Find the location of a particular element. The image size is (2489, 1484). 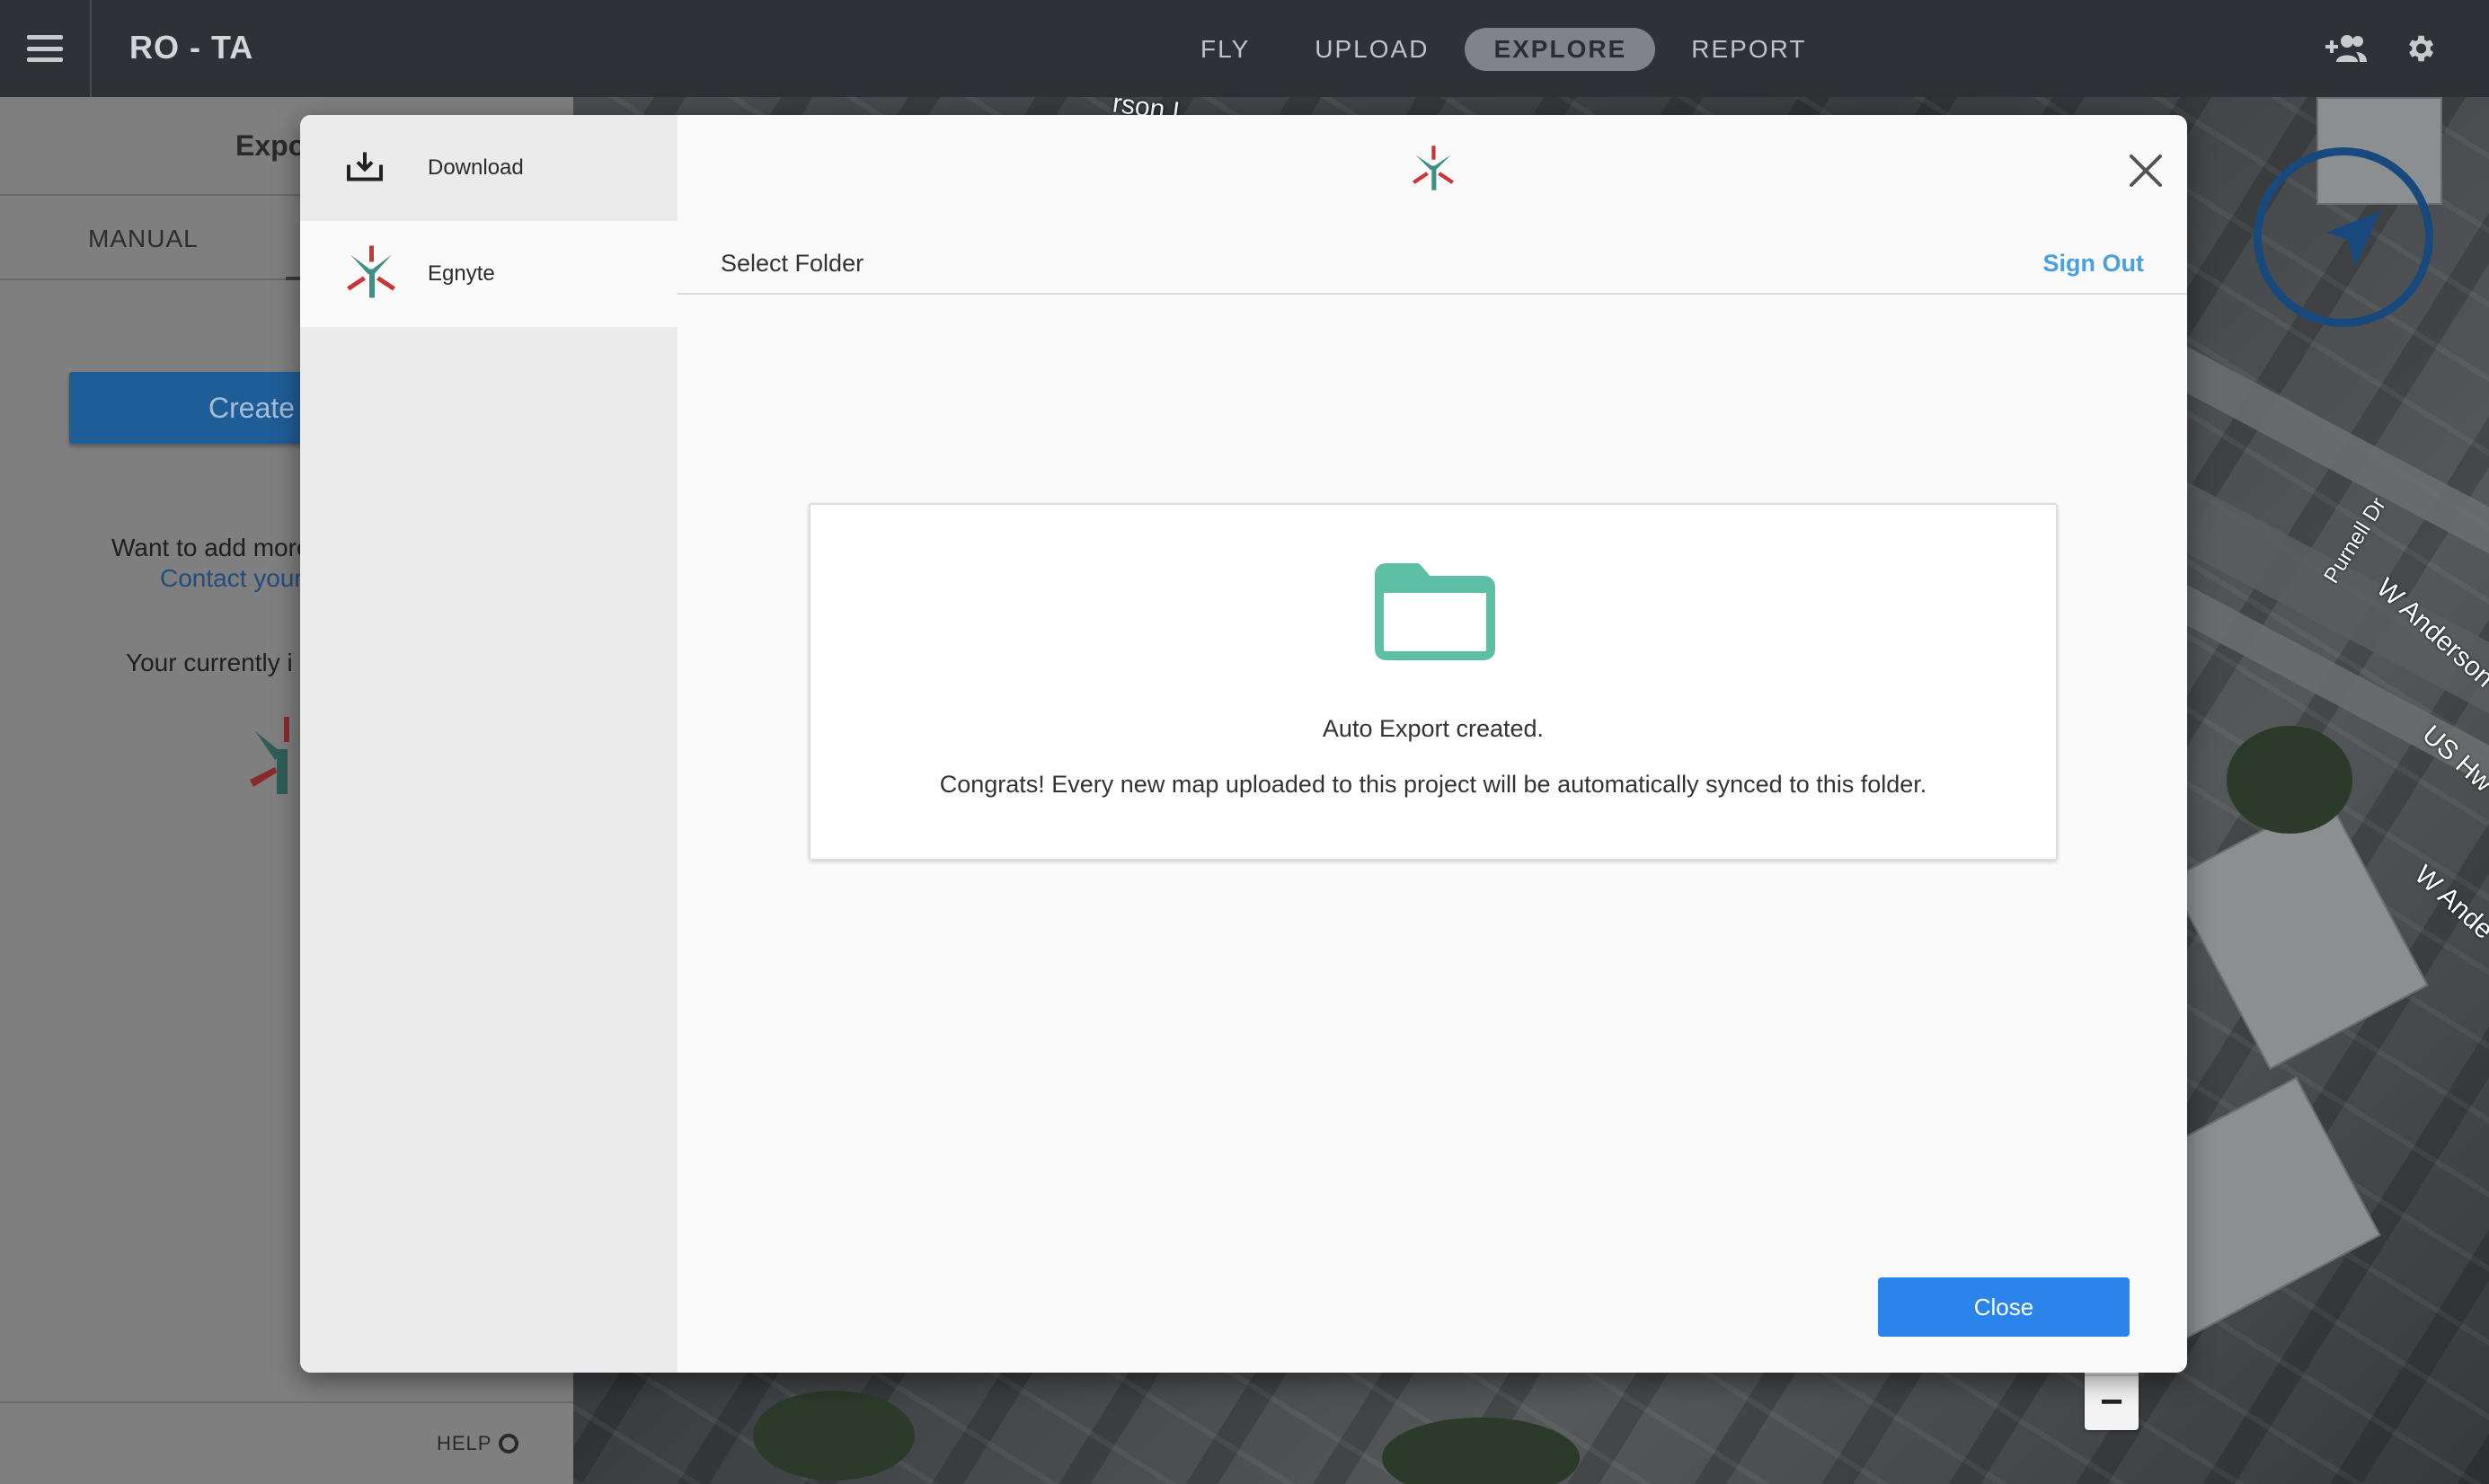

settings-button is located at coordinates (2419, 48).